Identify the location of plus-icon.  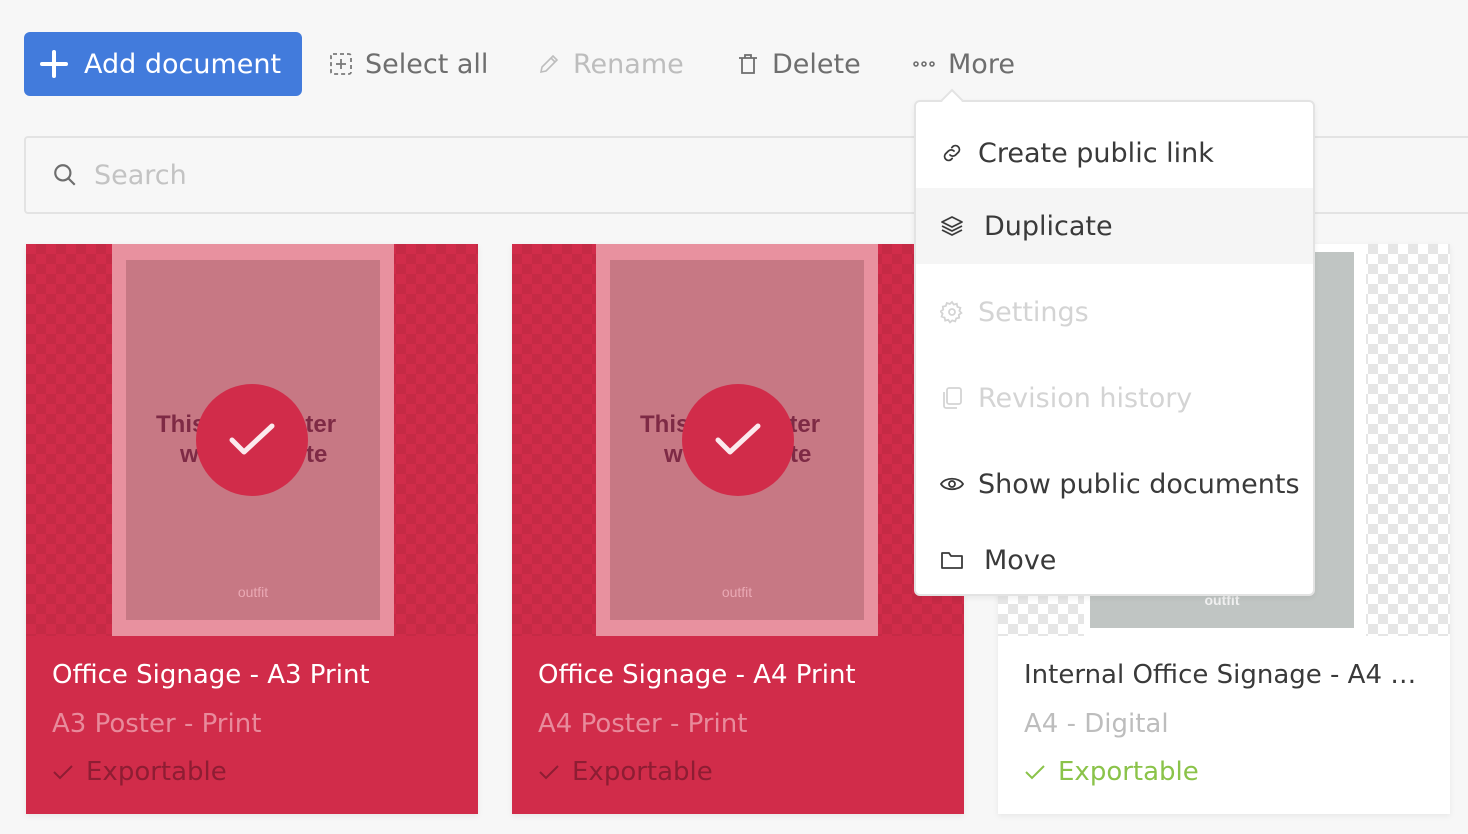
(54, 64).